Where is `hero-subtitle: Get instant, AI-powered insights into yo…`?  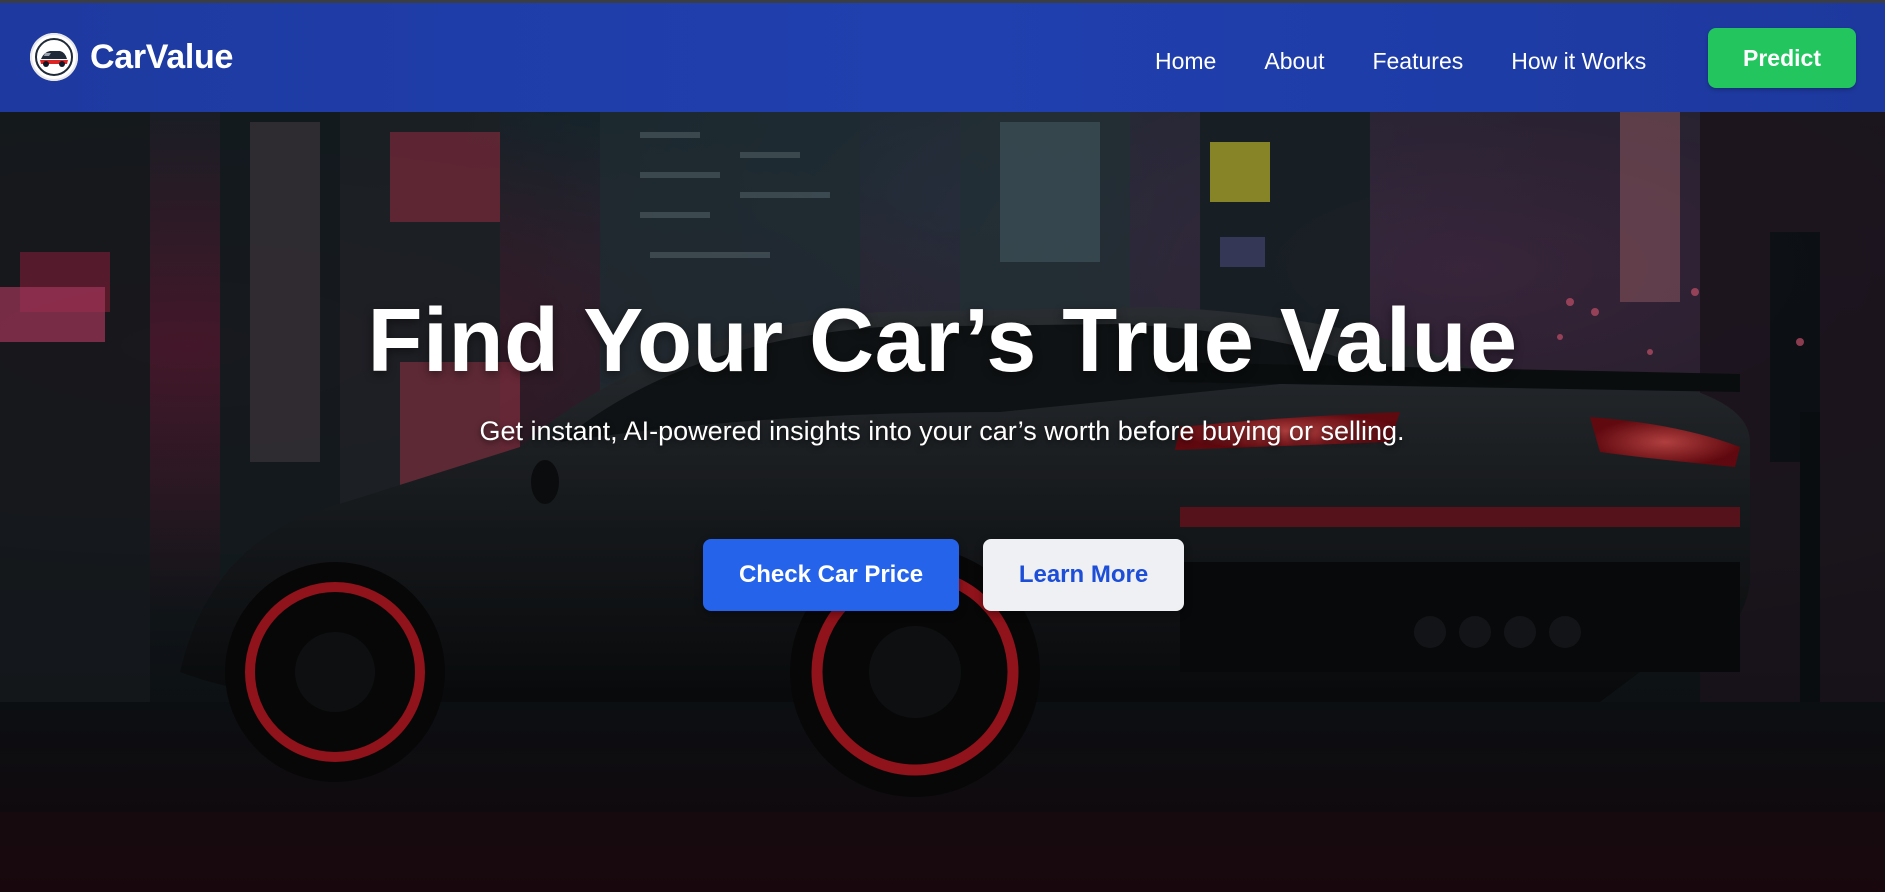 hero-subtitle: Get instant, AI-powered insights into yo… is located at coordinates (942, 431).